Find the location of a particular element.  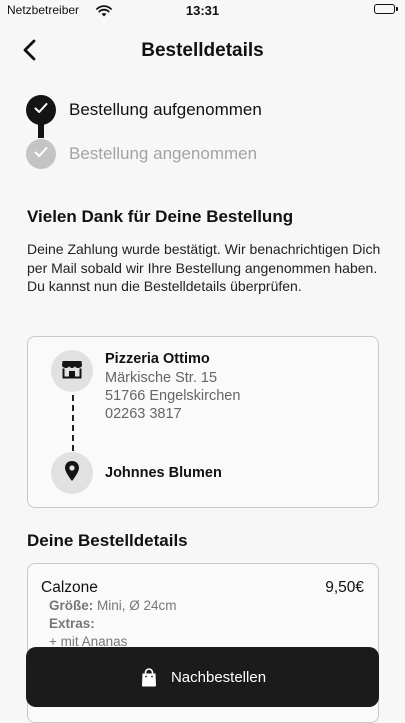

reorder-label: Nachbestellen is located at coordinates (218, 677).